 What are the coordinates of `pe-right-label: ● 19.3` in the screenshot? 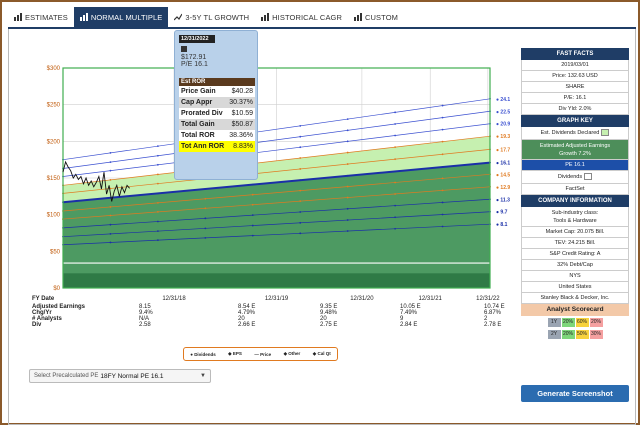 It's located at (503, 137).